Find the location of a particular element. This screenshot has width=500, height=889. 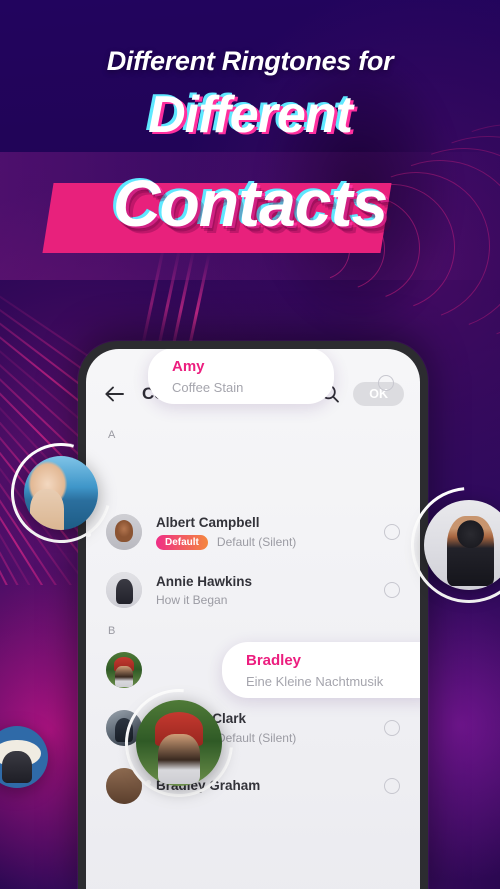

contact-row-annie-hawkins: Annie Hawkins How it Began is located at coordinates (253, 590).